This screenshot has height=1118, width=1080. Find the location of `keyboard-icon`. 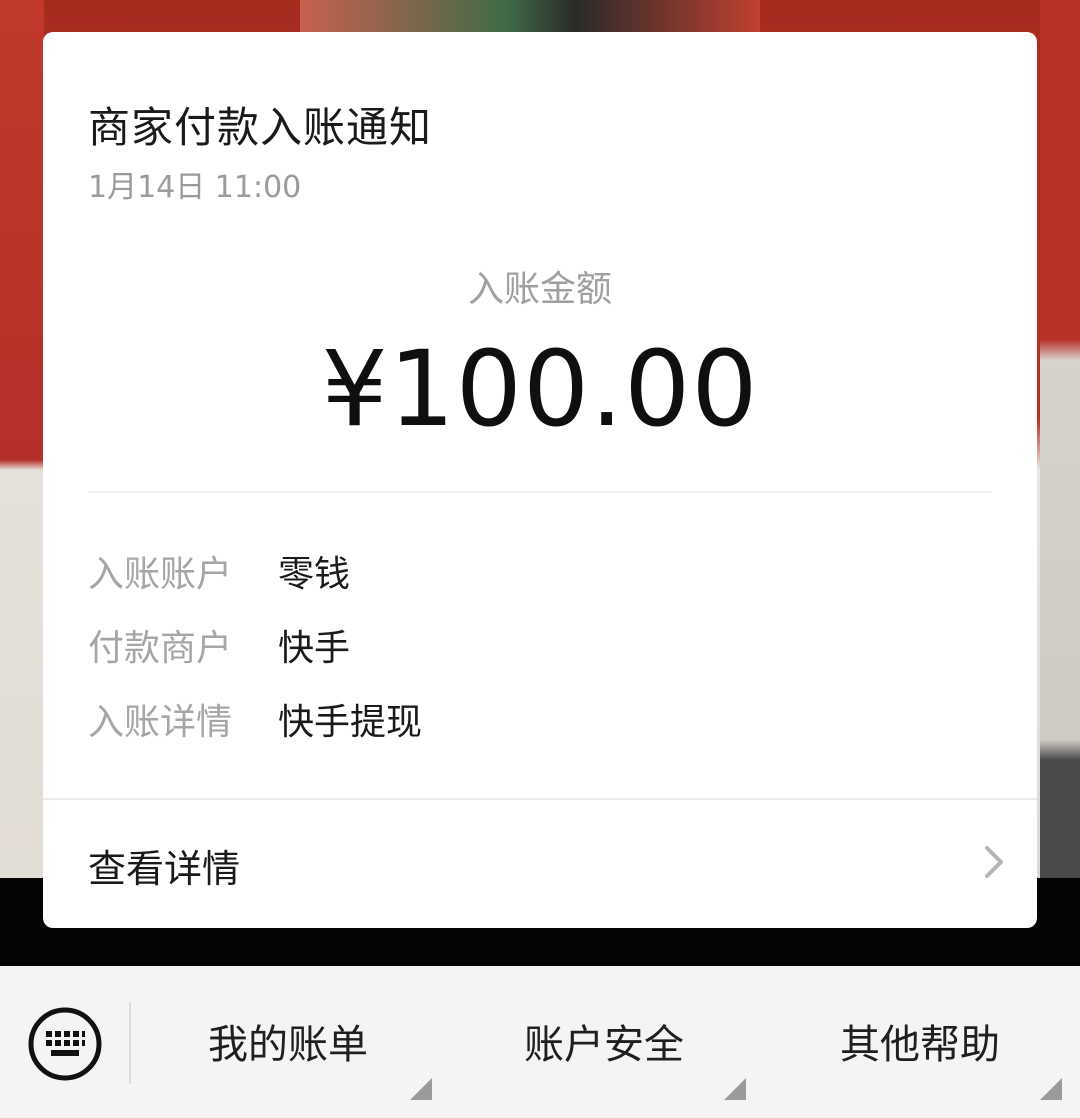

keyboard-icon is located at coordinates (65, 1044).